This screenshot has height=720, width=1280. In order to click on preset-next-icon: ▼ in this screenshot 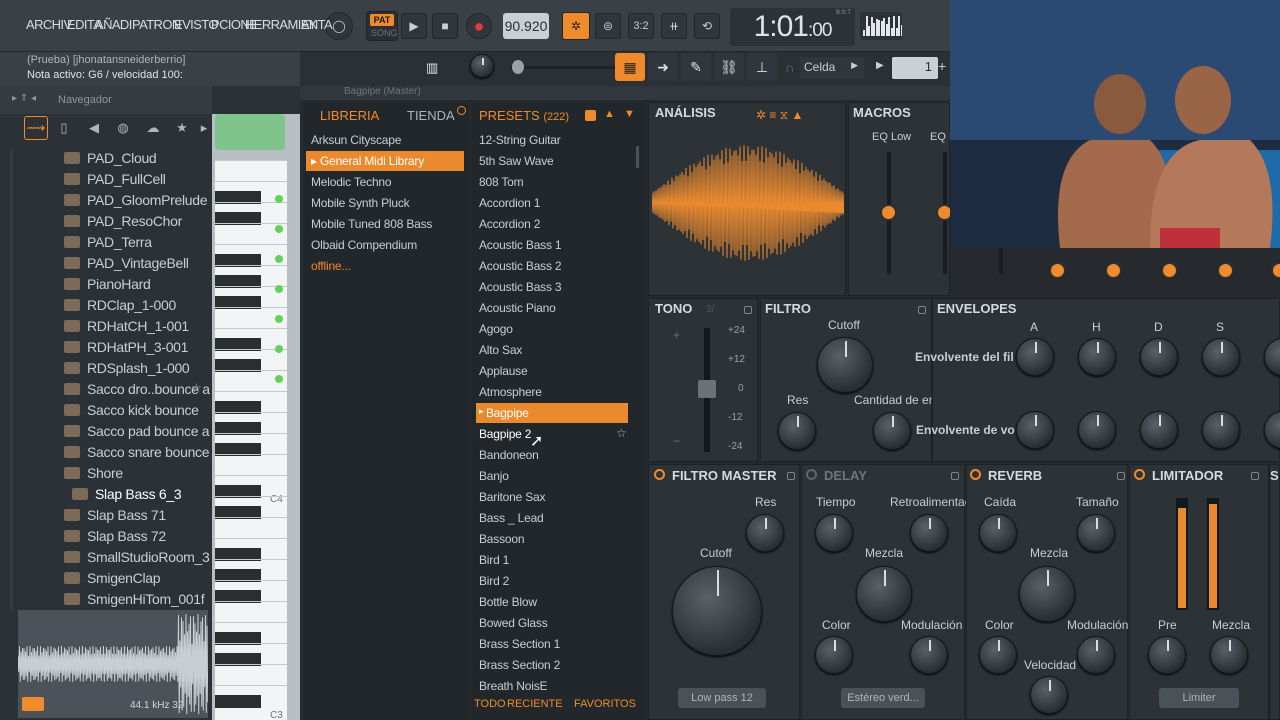, I will do `click(629, 114)`.